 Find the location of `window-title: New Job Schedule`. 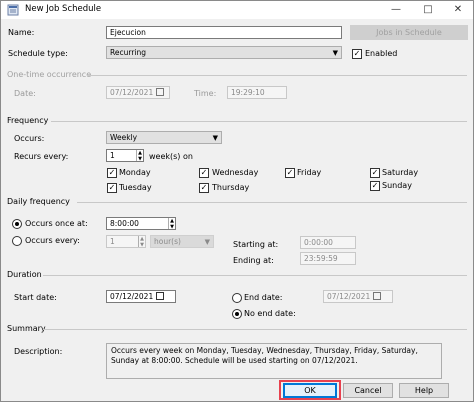

window-title: New Job Schedule is located at coordinates (63, 9).